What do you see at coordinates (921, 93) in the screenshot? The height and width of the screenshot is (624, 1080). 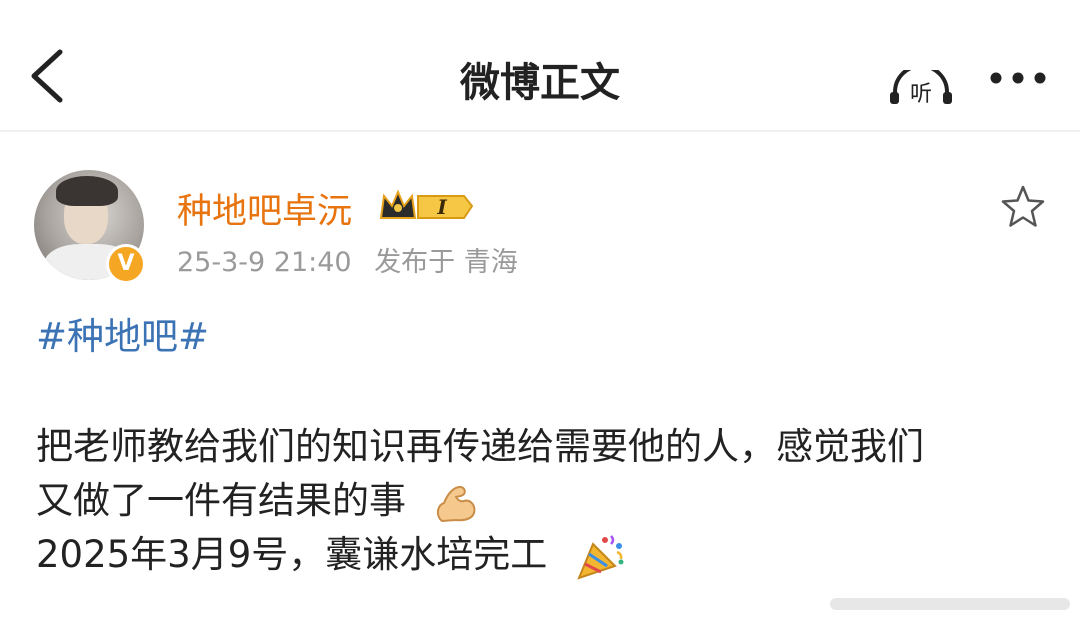 I see `listen-label: 听` at bounding box center [921, 93].